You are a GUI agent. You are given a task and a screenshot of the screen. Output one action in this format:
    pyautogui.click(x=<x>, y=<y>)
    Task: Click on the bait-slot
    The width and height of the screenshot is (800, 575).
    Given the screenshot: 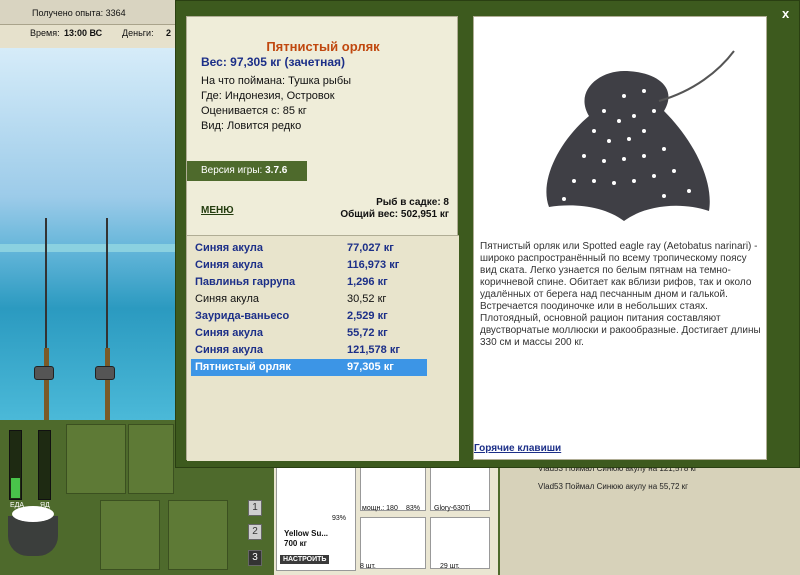 What is the action you would take?
    pyautogui.click(x=460, y=543)
    